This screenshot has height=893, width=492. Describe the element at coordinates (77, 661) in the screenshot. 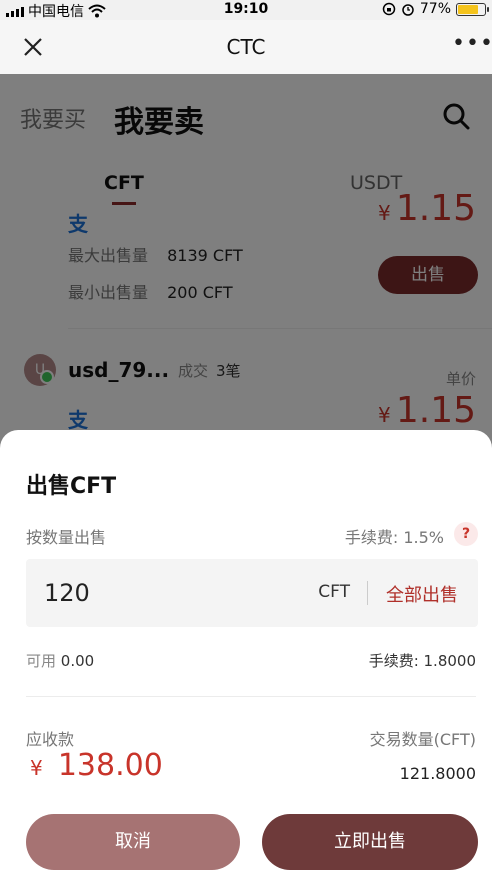

I see `available-value: 0.00` at that location.